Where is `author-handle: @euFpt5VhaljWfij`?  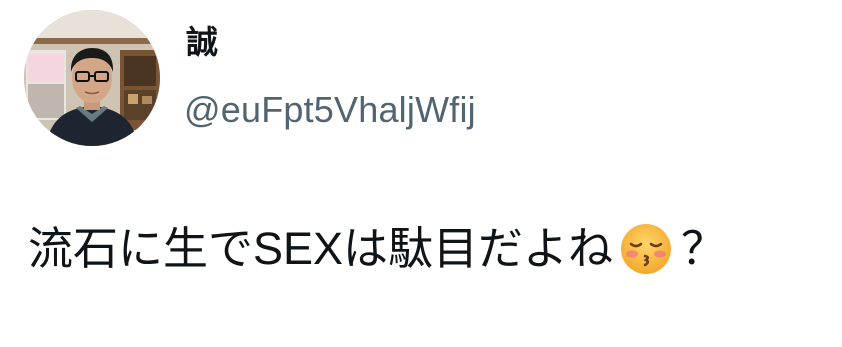
author-handle: @euFpt5VhaljWfij is located at coordinates (330, 110).